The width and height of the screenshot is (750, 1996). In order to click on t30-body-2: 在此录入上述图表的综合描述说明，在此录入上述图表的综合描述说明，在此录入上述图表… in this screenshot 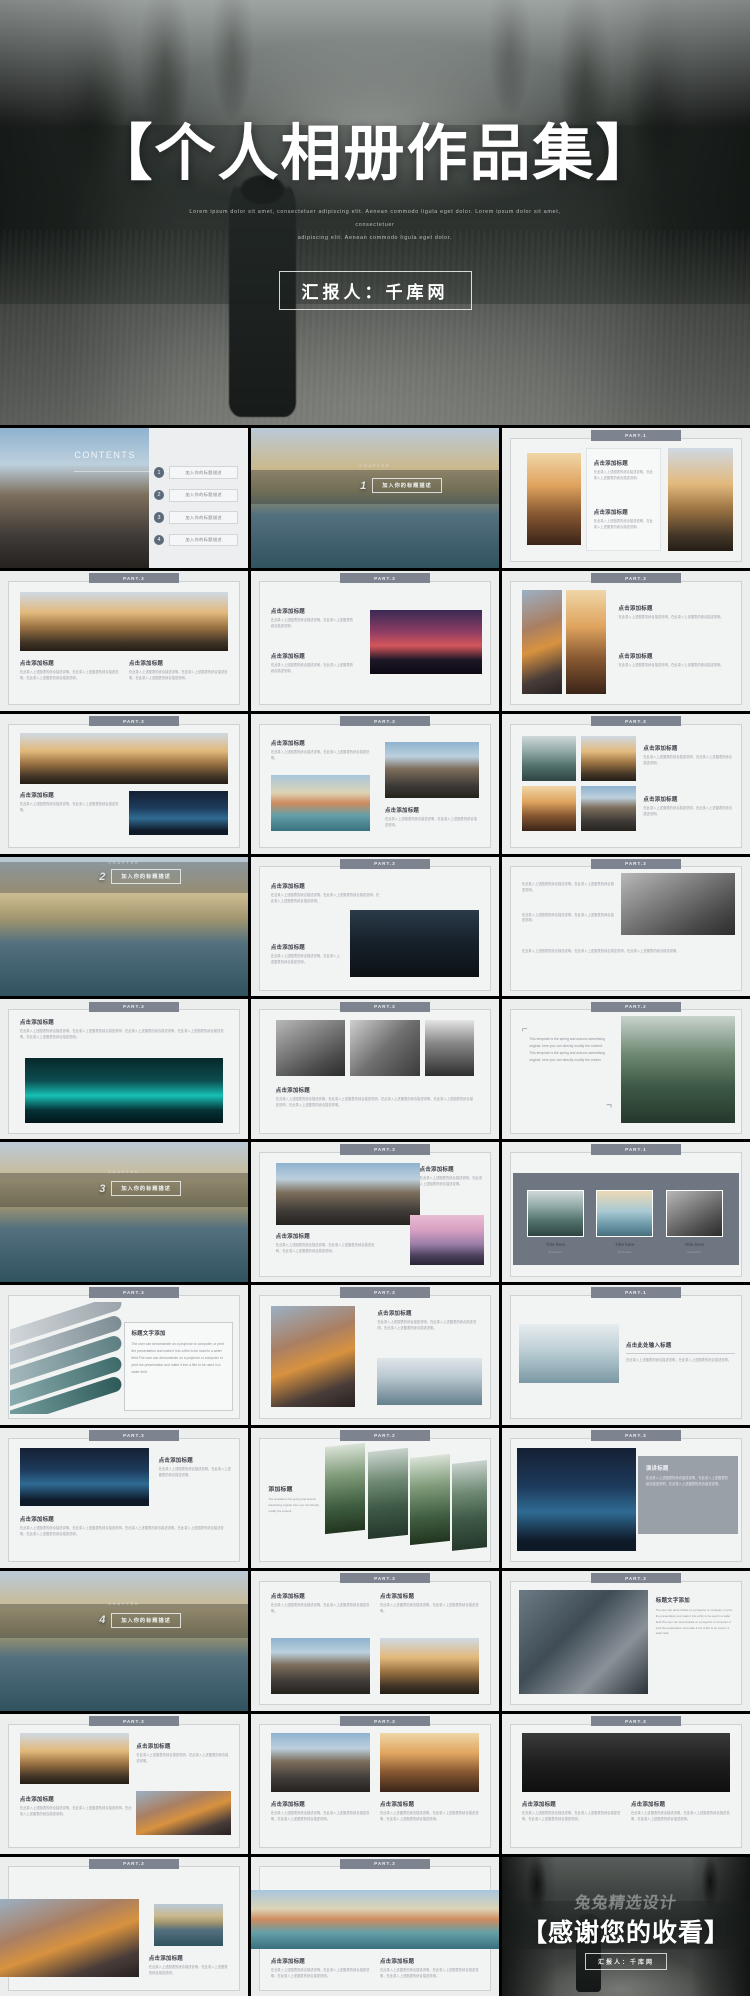, I will do `click(680, 1816)`.